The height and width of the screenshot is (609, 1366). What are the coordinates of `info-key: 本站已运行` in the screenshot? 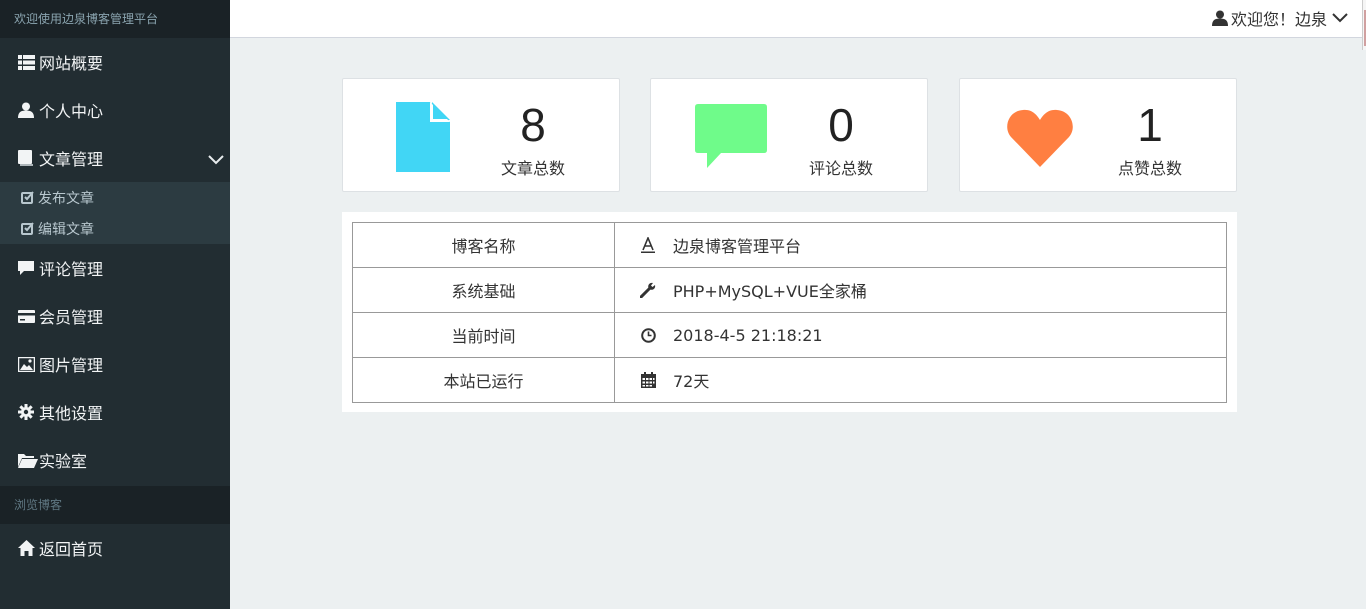 It's located at (483, 380).